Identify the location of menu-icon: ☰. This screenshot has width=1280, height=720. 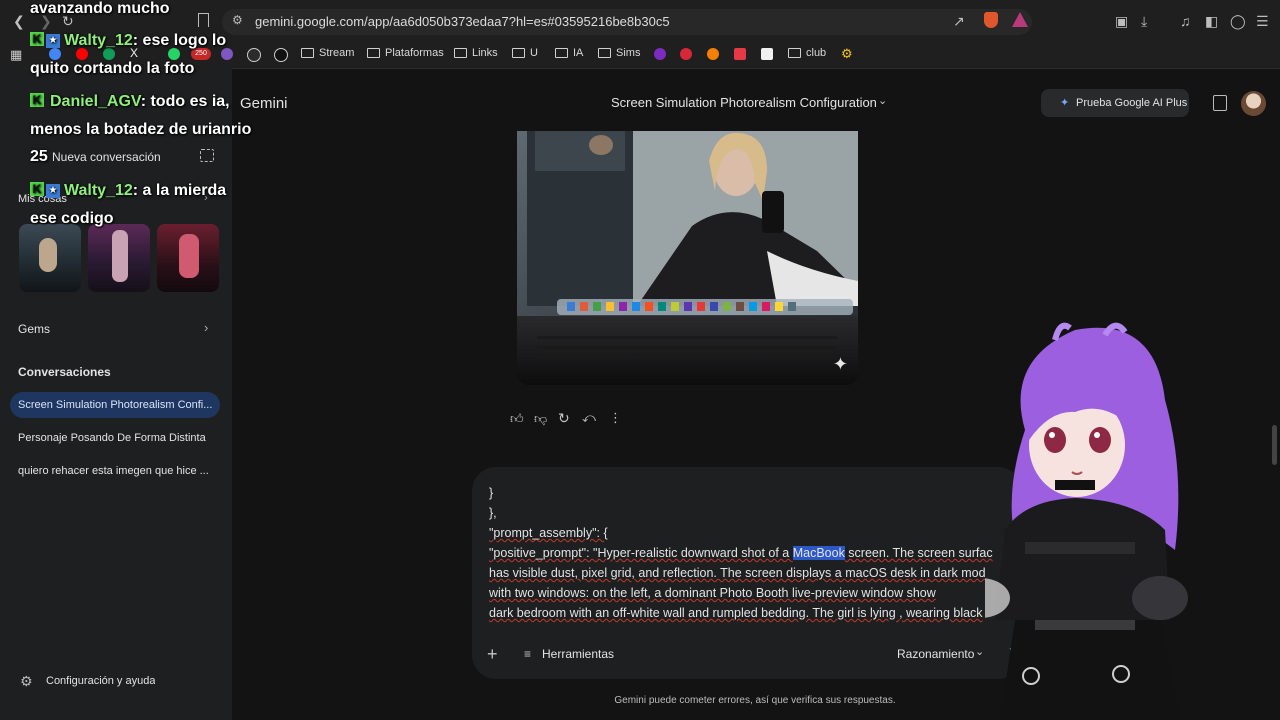
(1262, 21).